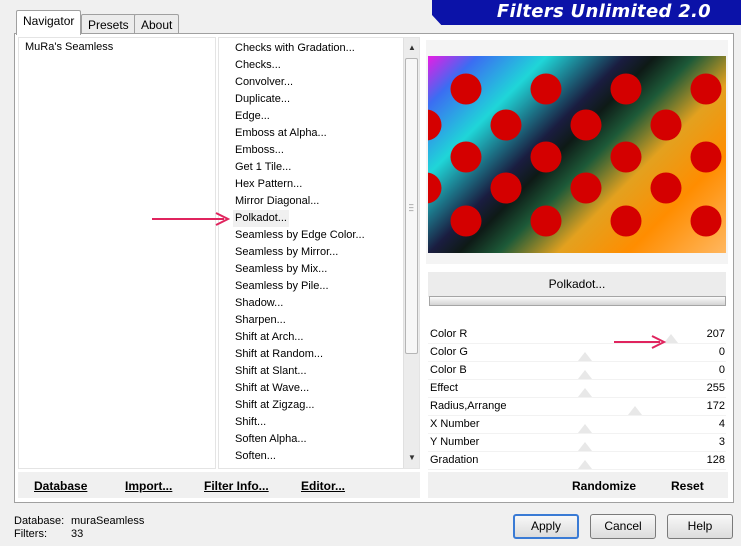  I want to click on filter-list-scrollbar: ▲ – – – ▼, so click(411, 253).